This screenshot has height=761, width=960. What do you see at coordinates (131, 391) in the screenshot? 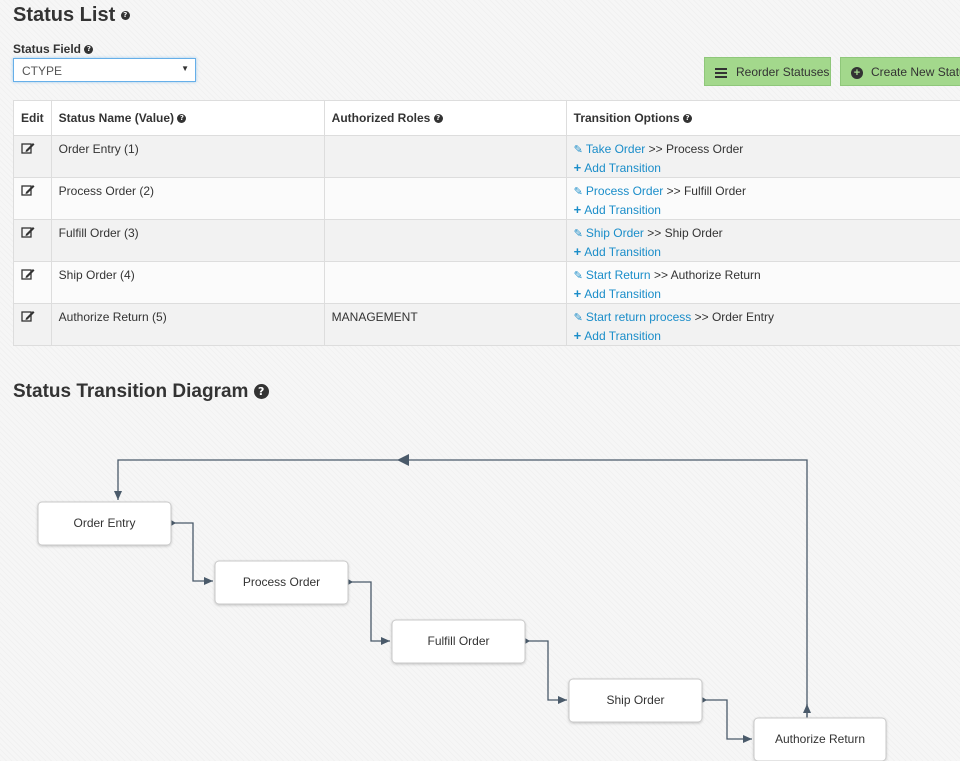
I see `diagram-title-text: Status Transition Diagram` at bounding box center [131, 391].